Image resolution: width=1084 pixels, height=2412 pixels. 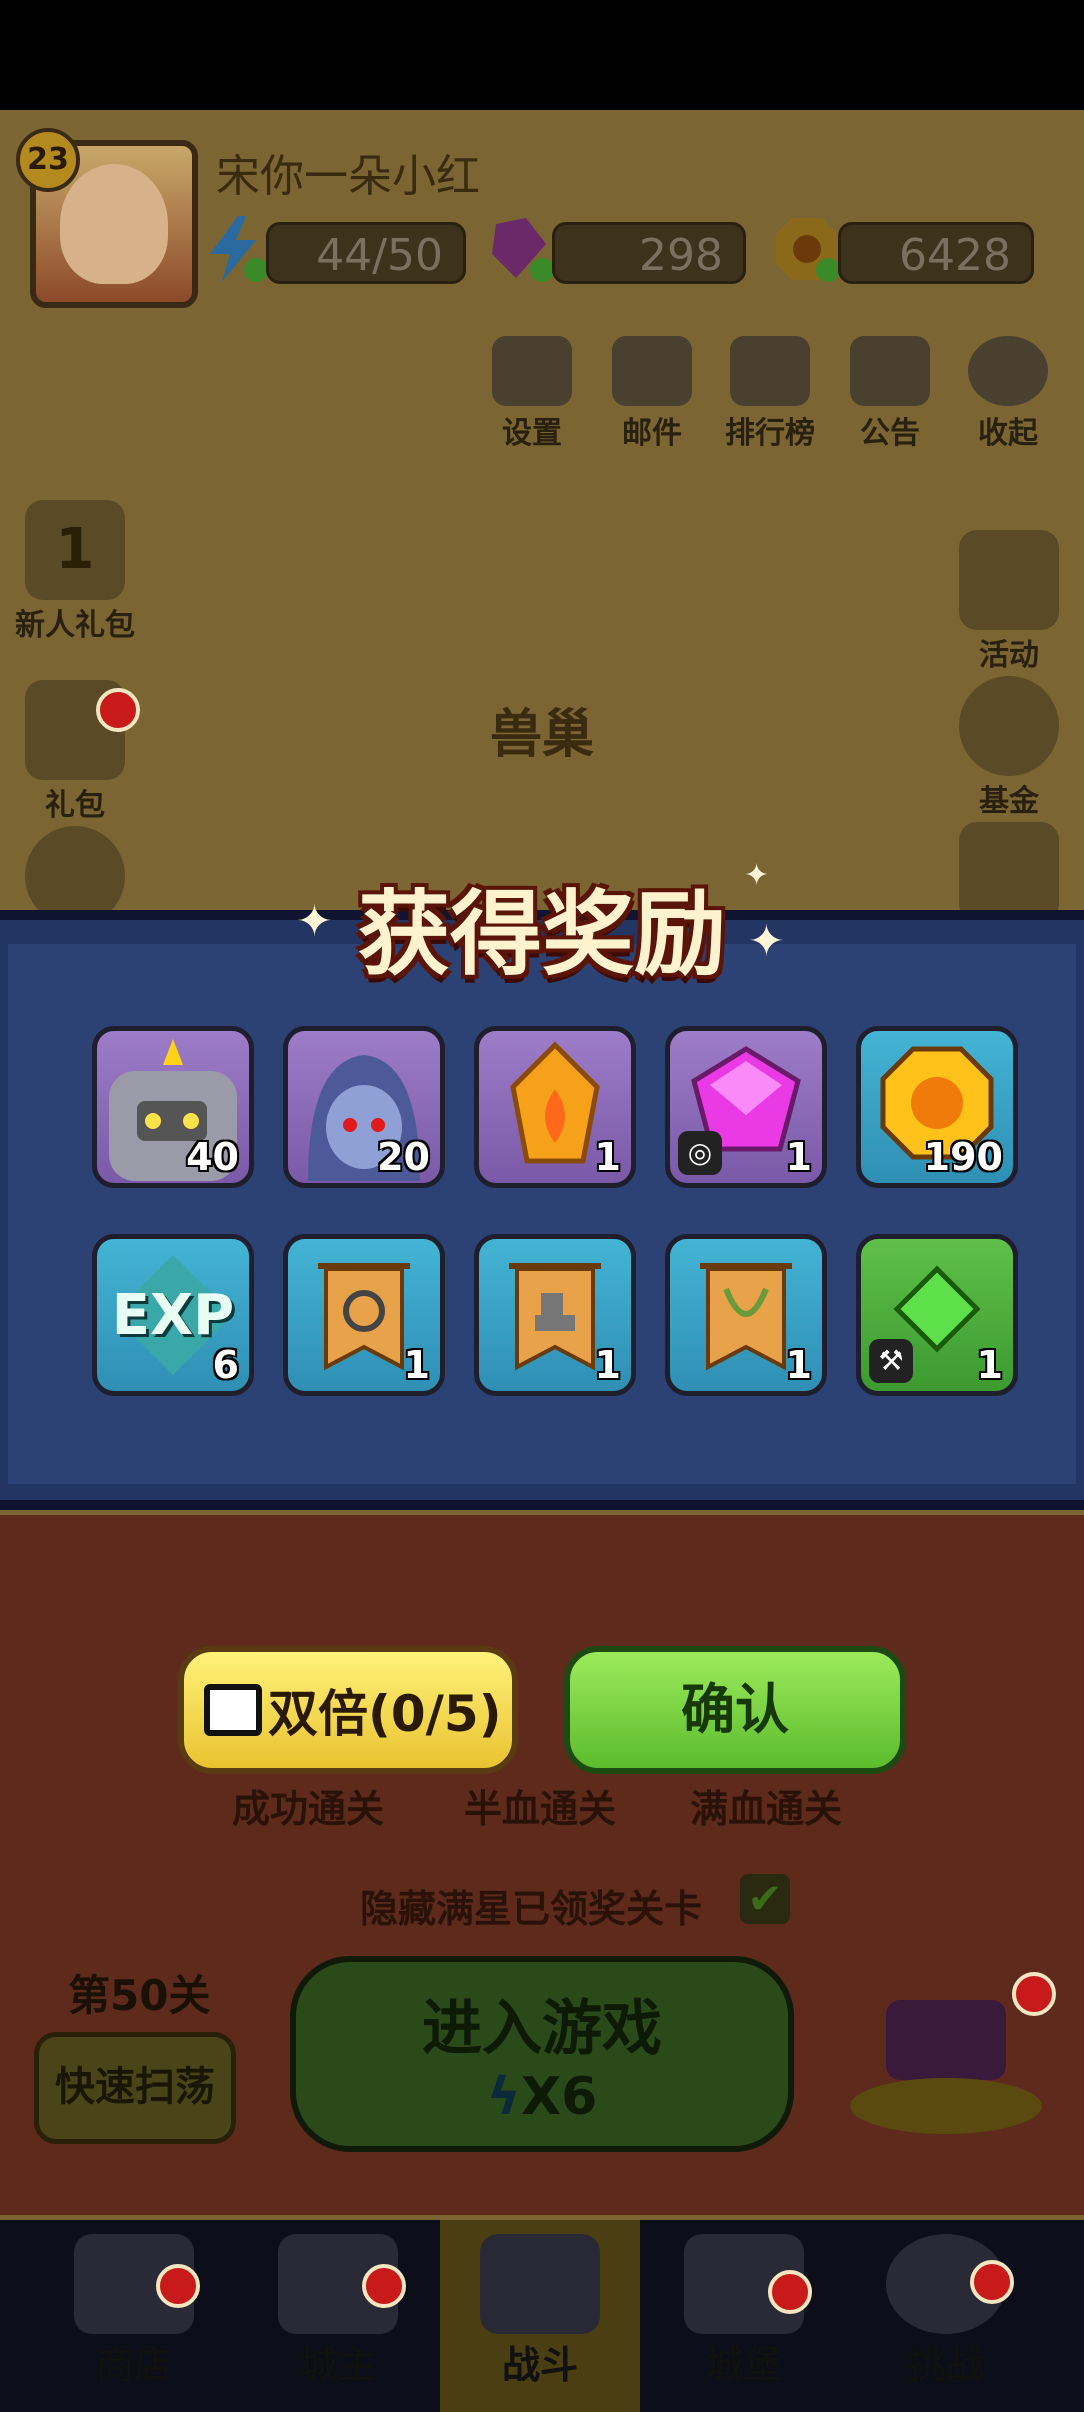 What do you see at coordinates (770, 433) in the screenshot?
I see `leaderboard-label: 排行榜` at bounding box center [770, 433].